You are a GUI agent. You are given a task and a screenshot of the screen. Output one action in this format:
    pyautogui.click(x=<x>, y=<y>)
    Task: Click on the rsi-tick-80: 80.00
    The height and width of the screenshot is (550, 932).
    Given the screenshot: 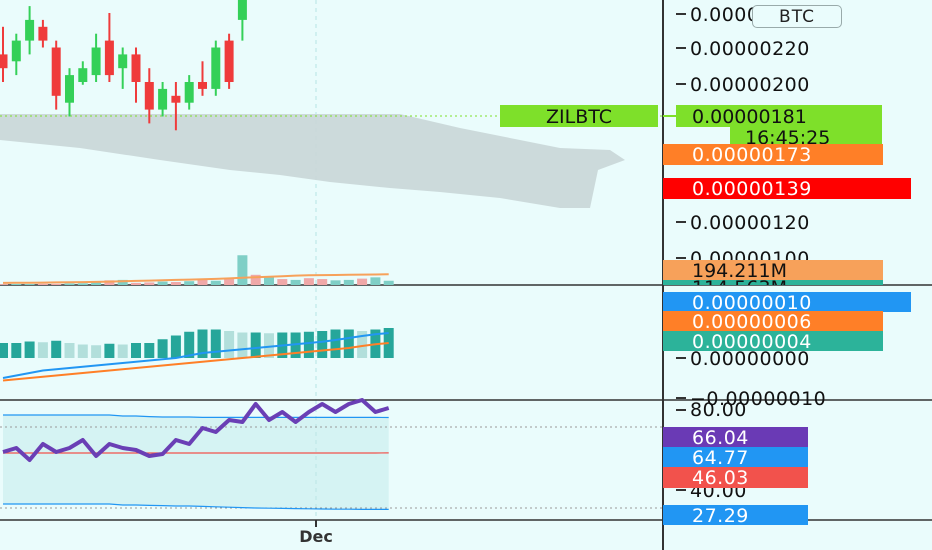 What is the action you would take?
    pyautogui.click(x=718, y=410)
    